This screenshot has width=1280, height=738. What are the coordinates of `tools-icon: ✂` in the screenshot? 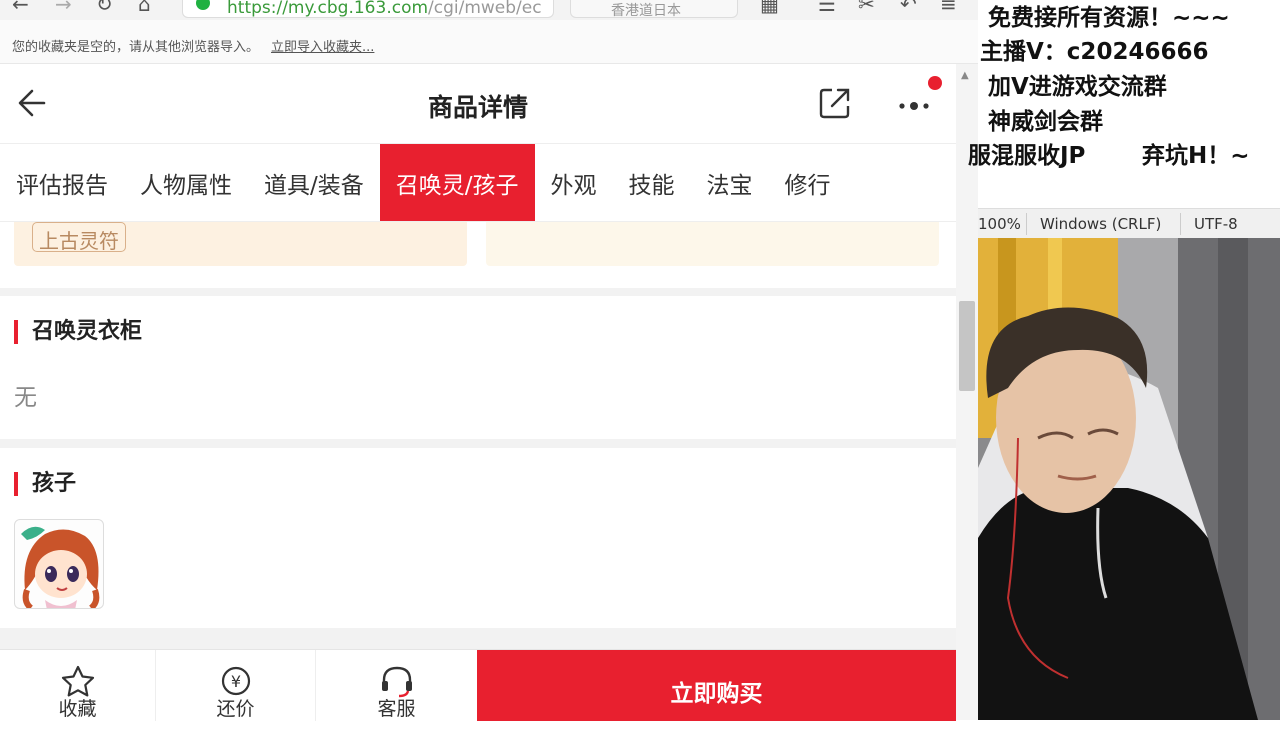 It's located at (866, 7).